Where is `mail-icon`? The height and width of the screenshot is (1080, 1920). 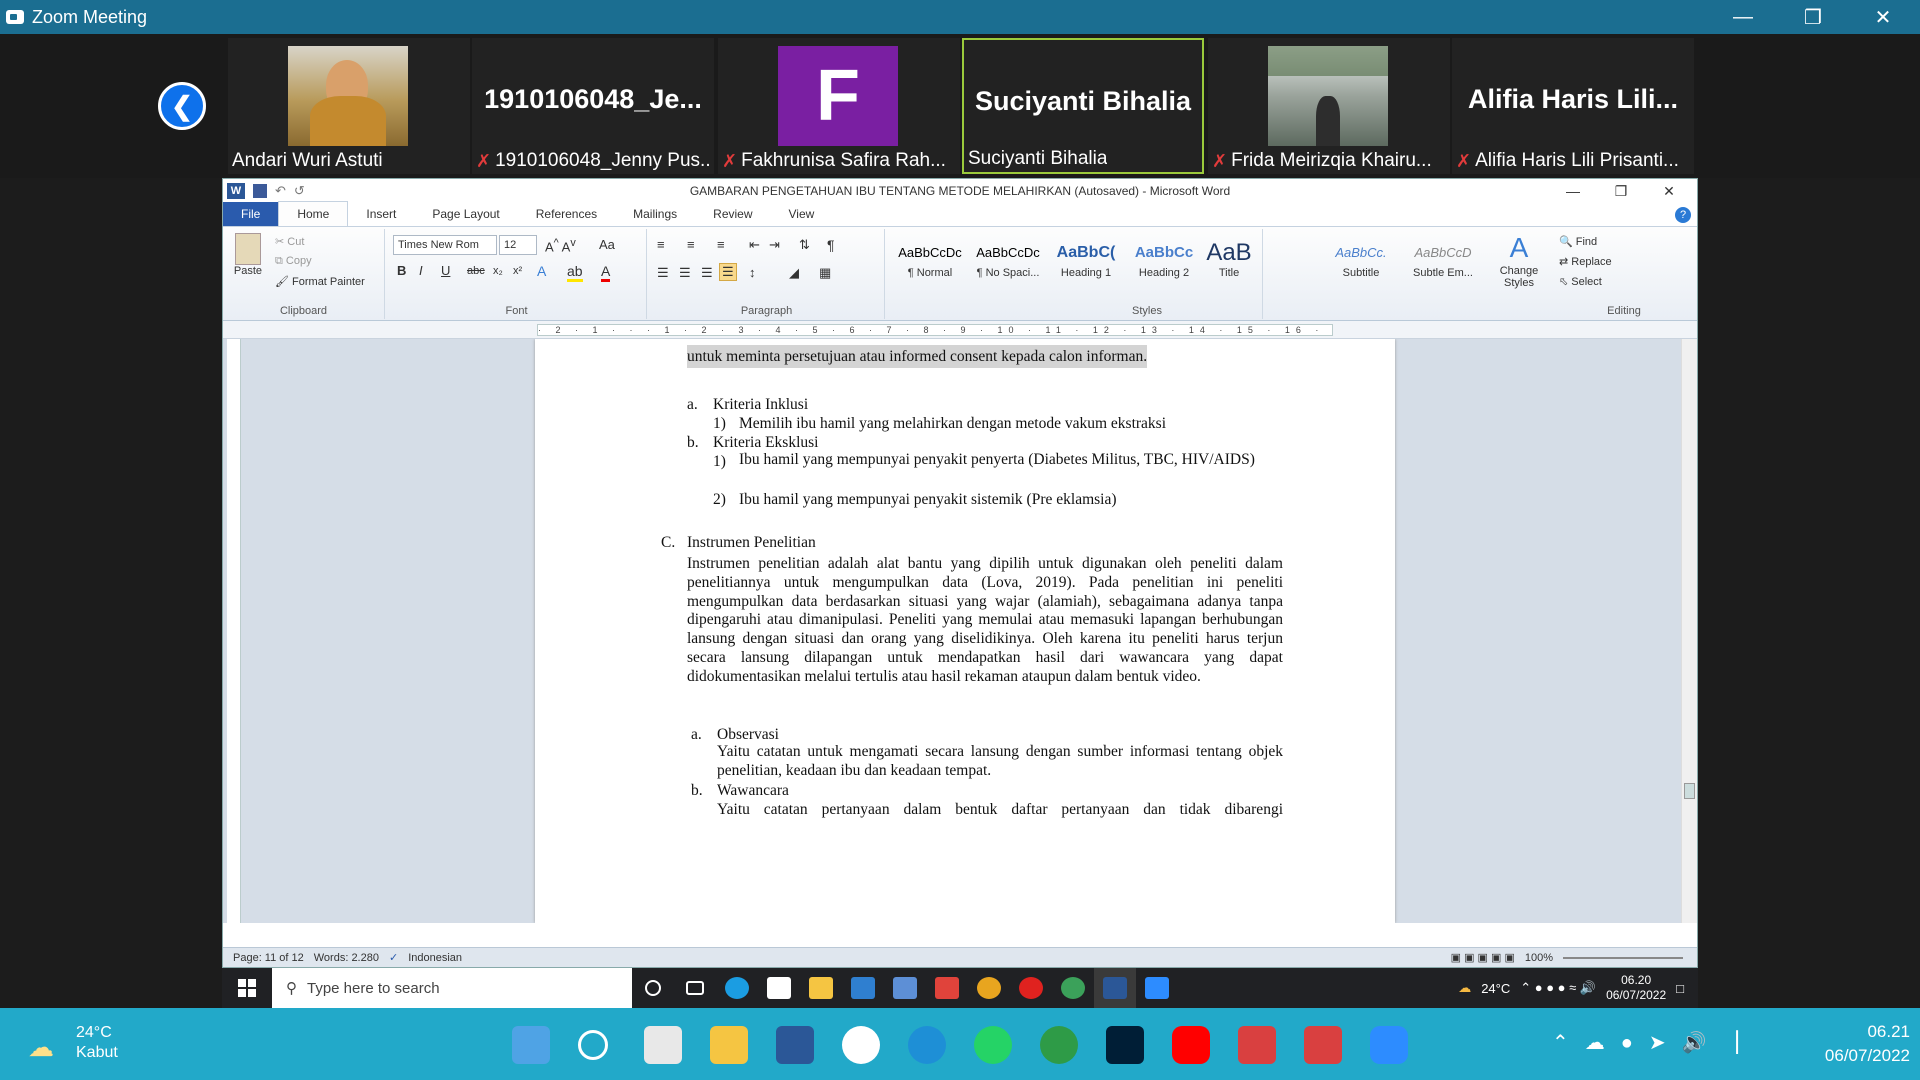 mail-icon is located at coordinates (863, 988).